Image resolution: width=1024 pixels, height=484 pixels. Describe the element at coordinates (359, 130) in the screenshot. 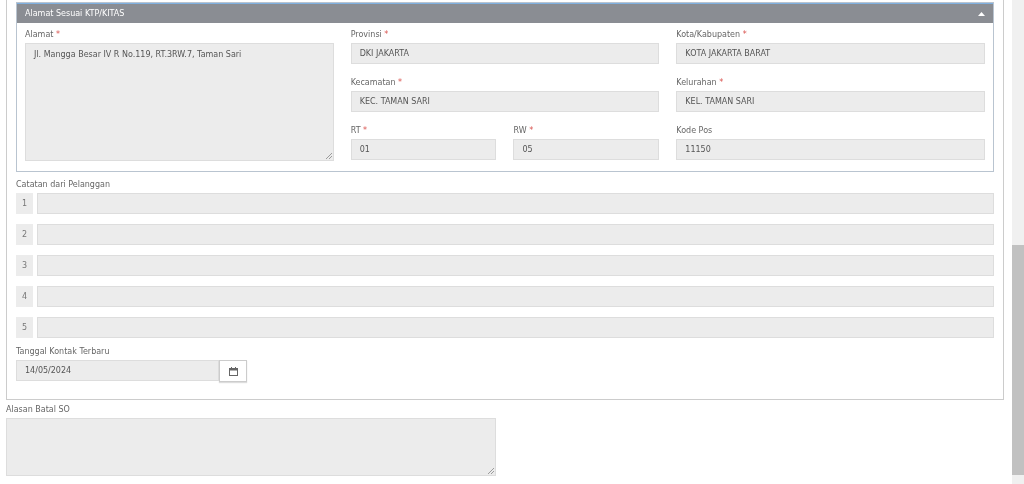

I see `field-label: RT *` at that location.